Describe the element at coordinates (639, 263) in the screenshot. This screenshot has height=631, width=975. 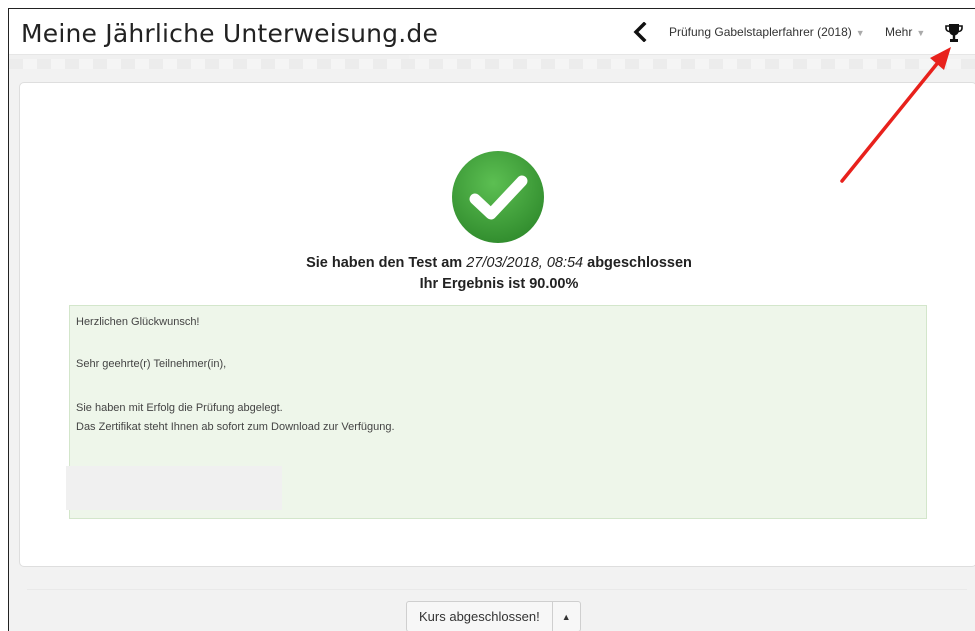
I see `completion-suffix: abgeschlossen` at that location.